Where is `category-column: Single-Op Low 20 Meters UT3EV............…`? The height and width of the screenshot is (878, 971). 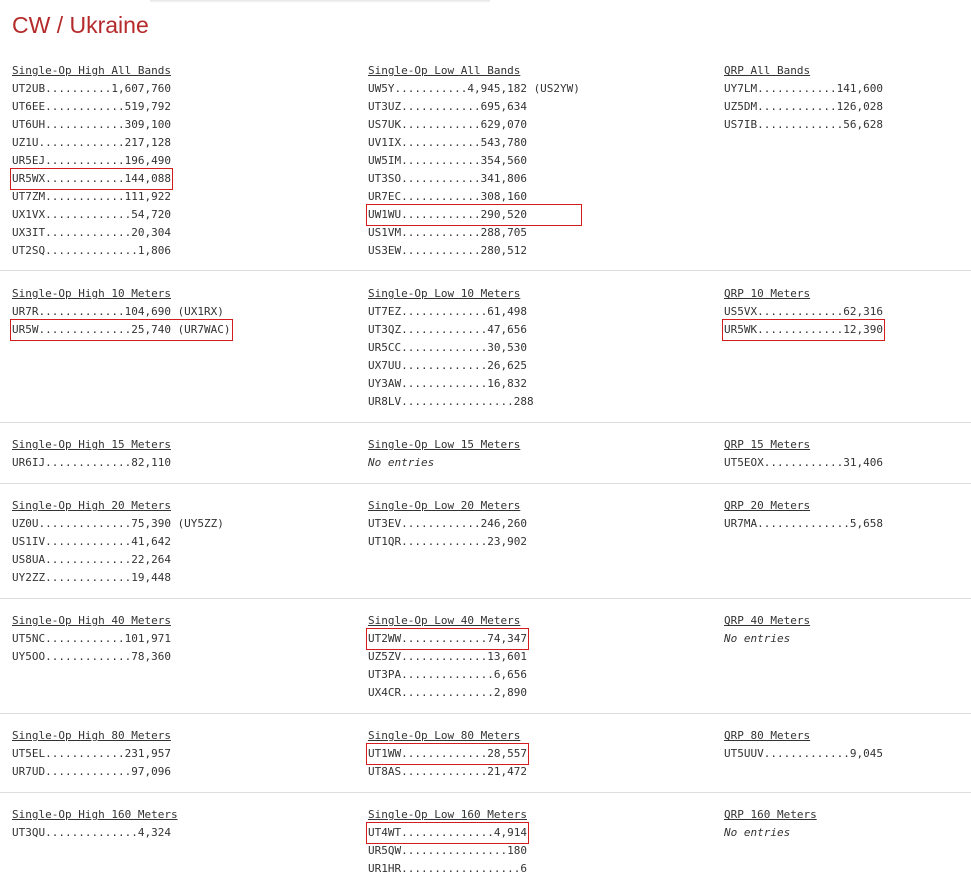
category-column: Single-Op Low 20 Meters UT3EV............… is located at coordinates (447, 524).